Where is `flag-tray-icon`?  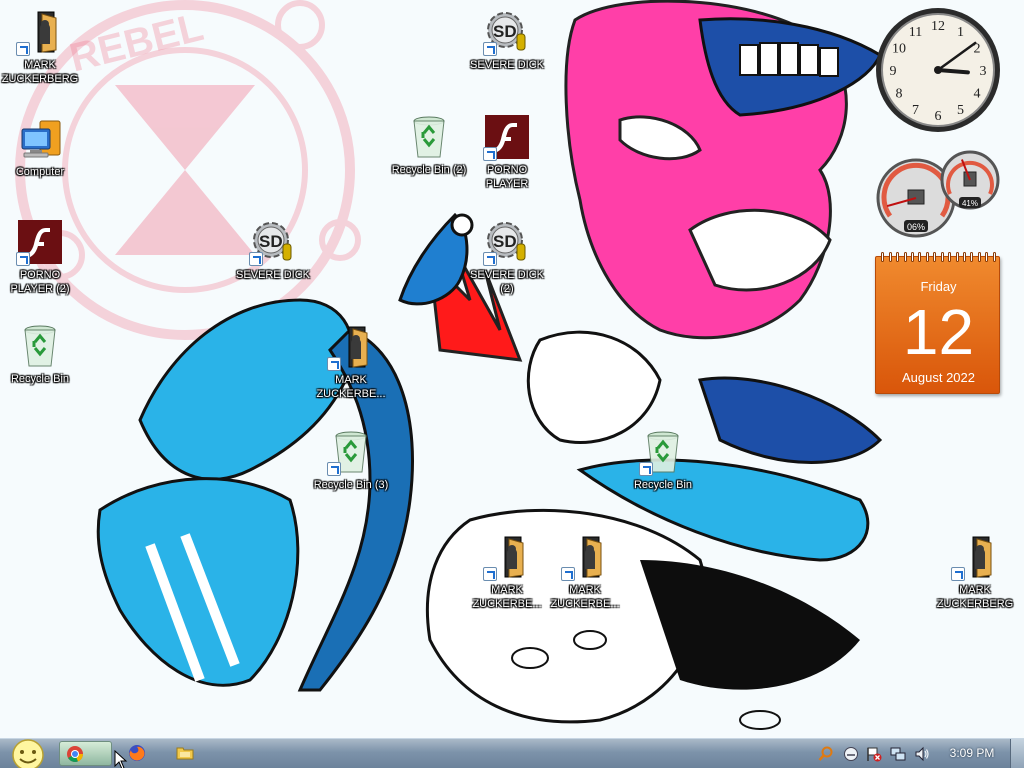
flag-tray-icon is located at coordinates (874, 754).